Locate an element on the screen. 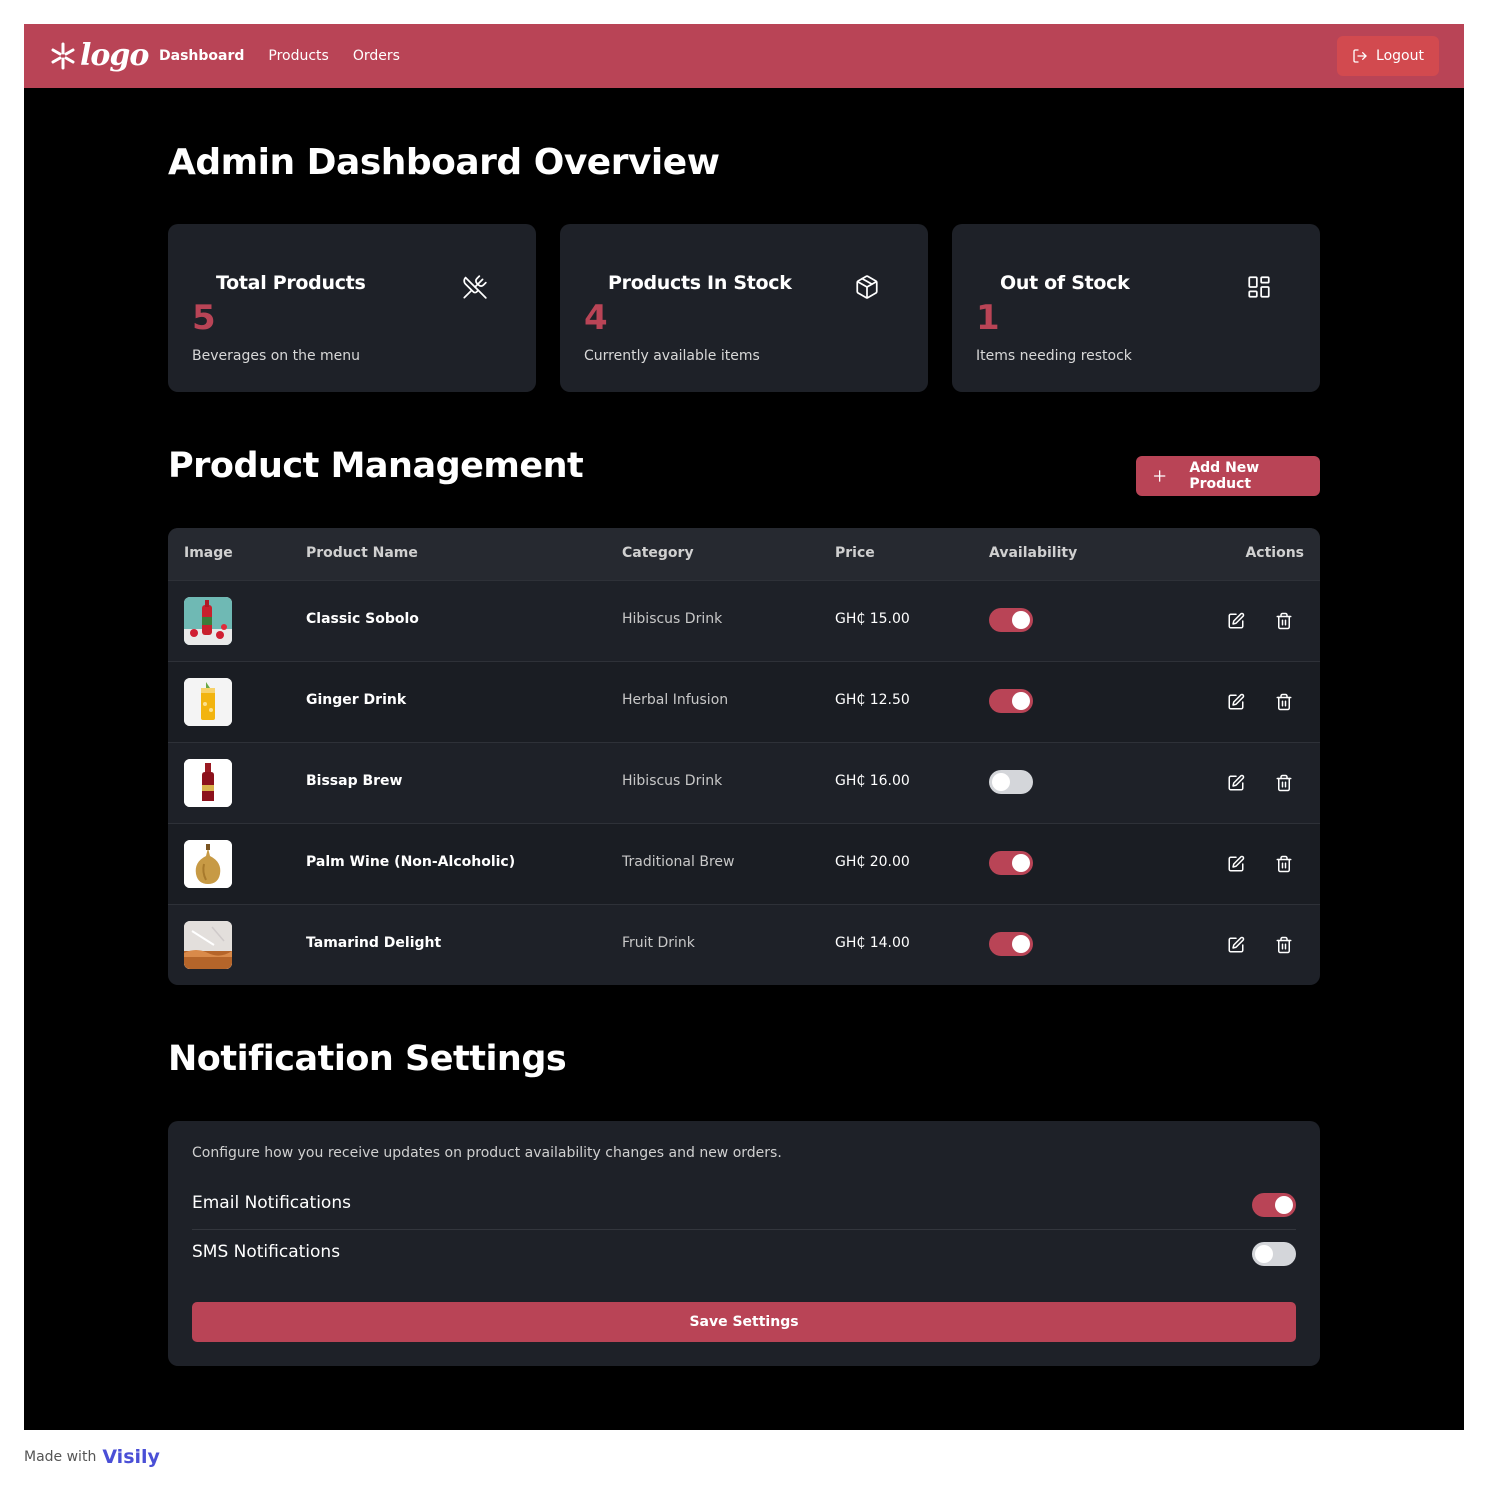 This screenshot has height=1494, width=1488. product-name: Palm Wine (Non-Alcoholic) is located at coordinates (411, 862).